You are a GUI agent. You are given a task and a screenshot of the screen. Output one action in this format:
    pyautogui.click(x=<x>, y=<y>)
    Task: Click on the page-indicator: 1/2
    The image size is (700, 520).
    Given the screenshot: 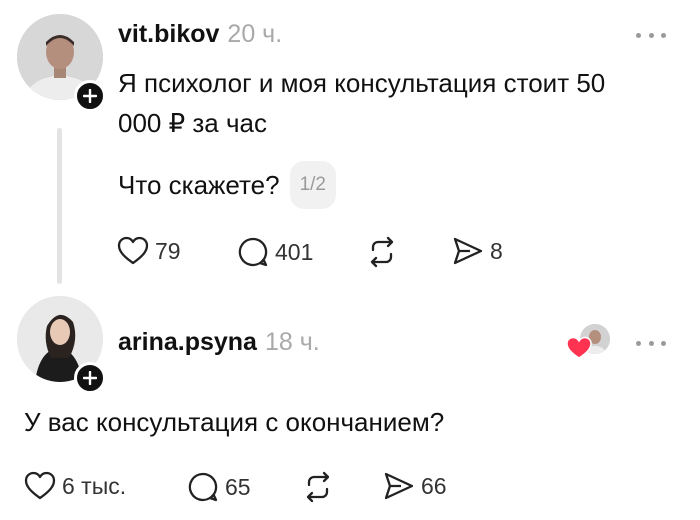 What is the action you would take?
    pyautogui.click(x=312, y=185)
    